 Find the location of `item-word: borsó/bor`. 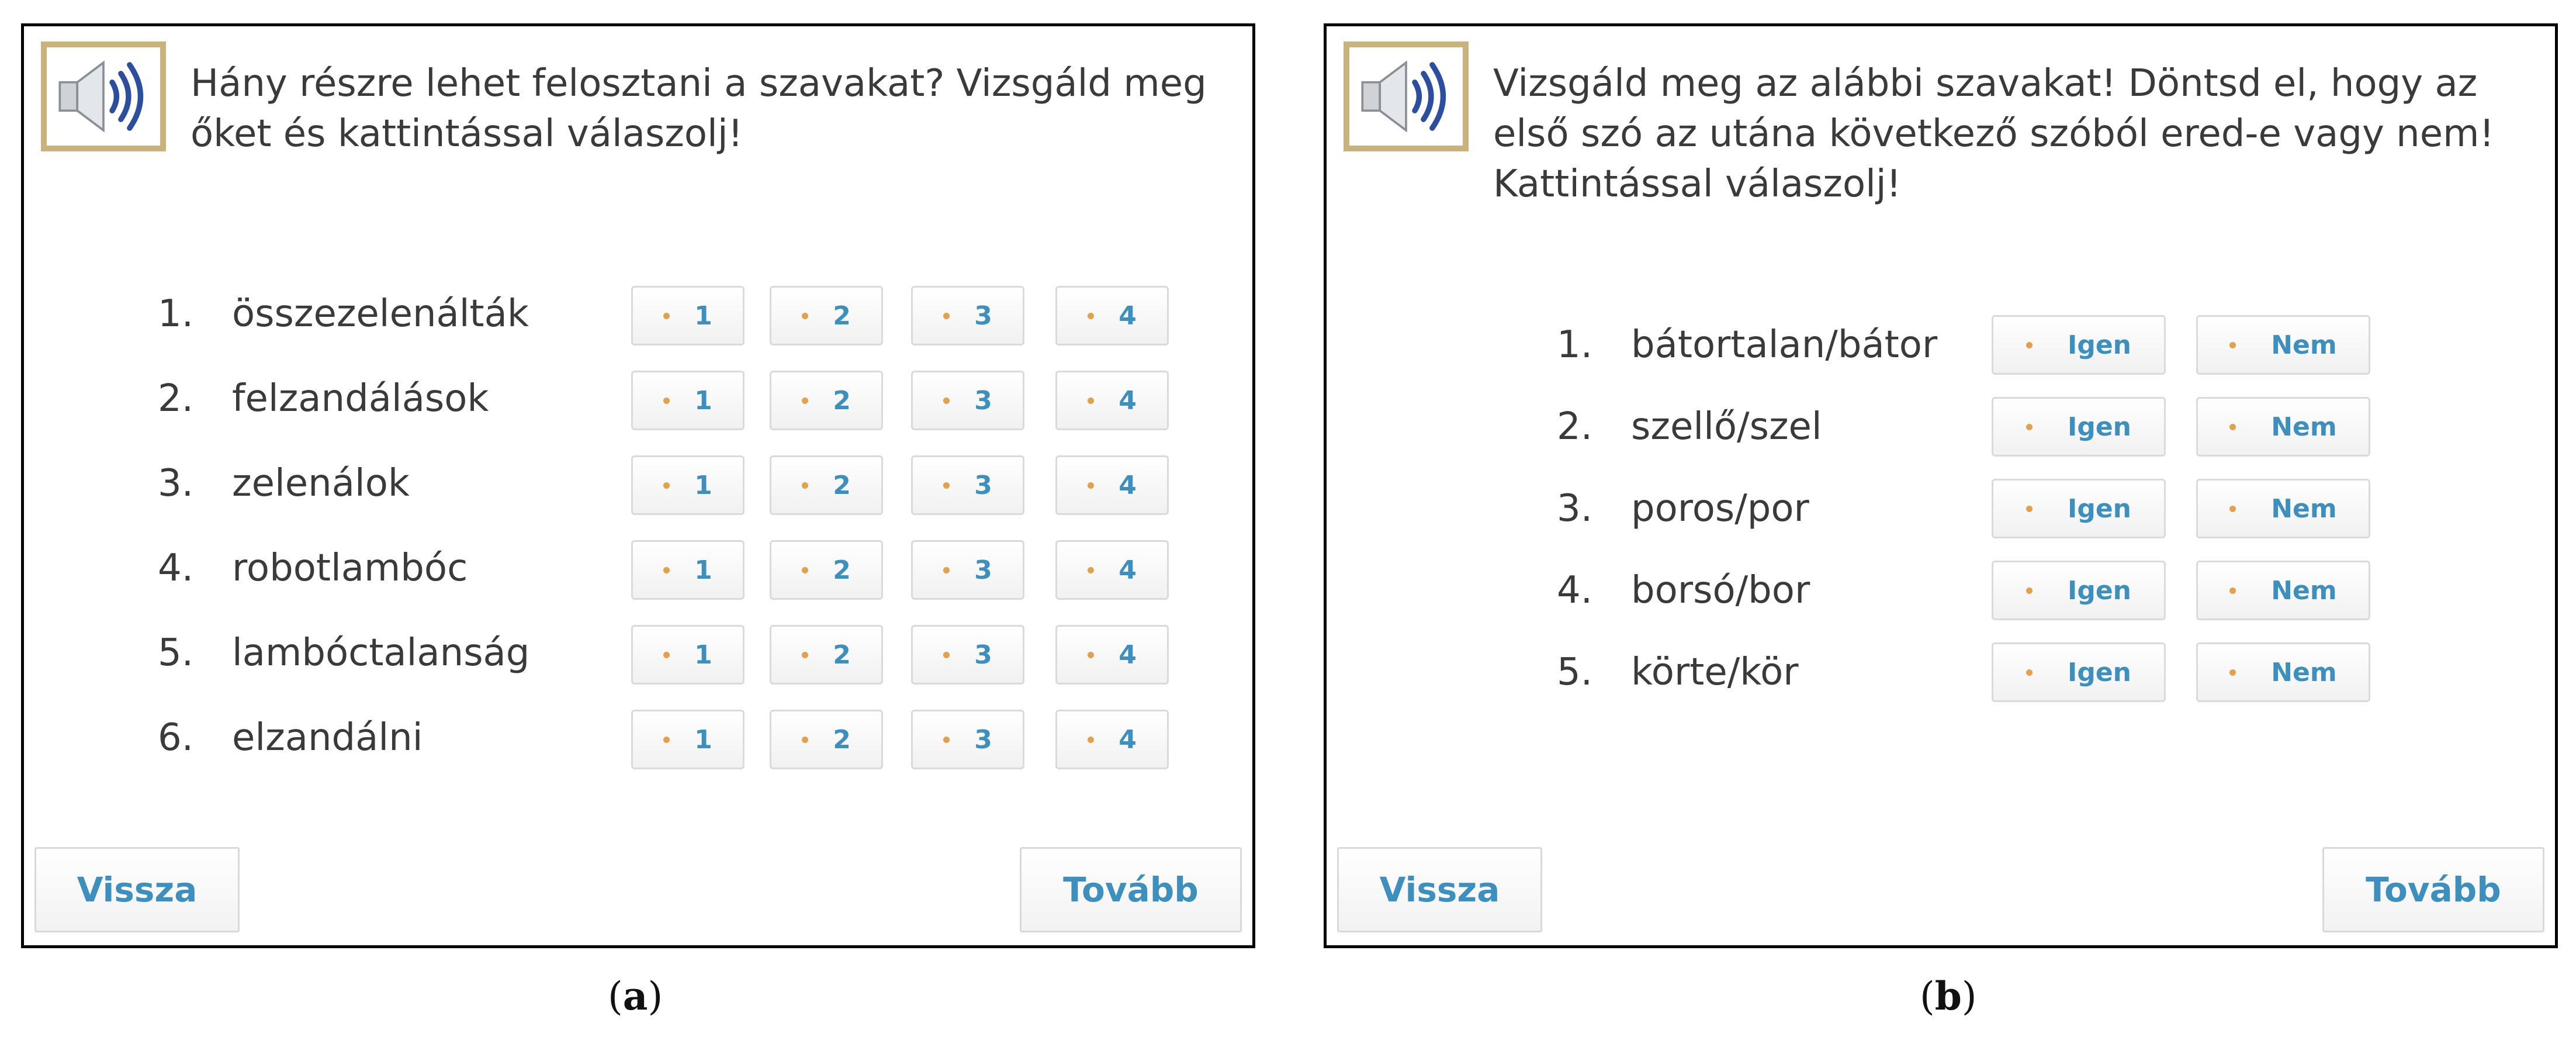

item-word: borsó/bor is located at coordinates (1721, 590).